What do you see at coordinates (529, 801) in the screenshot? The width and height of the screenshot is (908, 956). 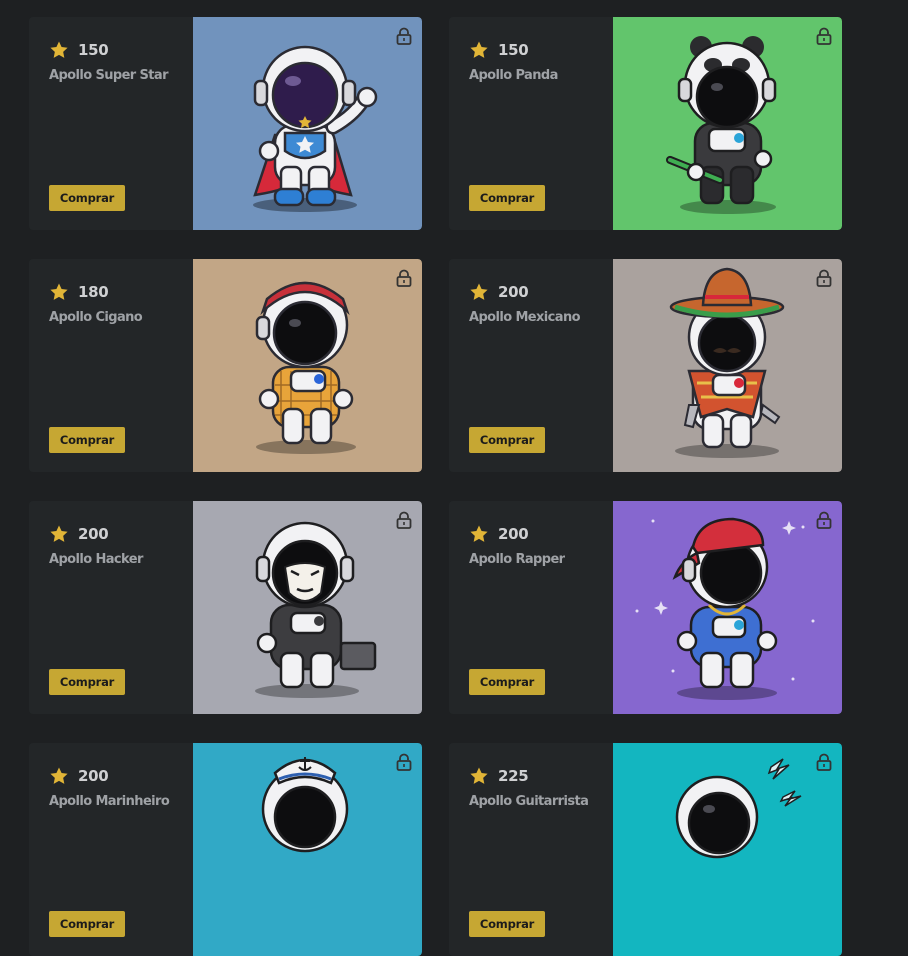 I see `product-name: Apollo Guitarrista` at bounding box center [529, 801].